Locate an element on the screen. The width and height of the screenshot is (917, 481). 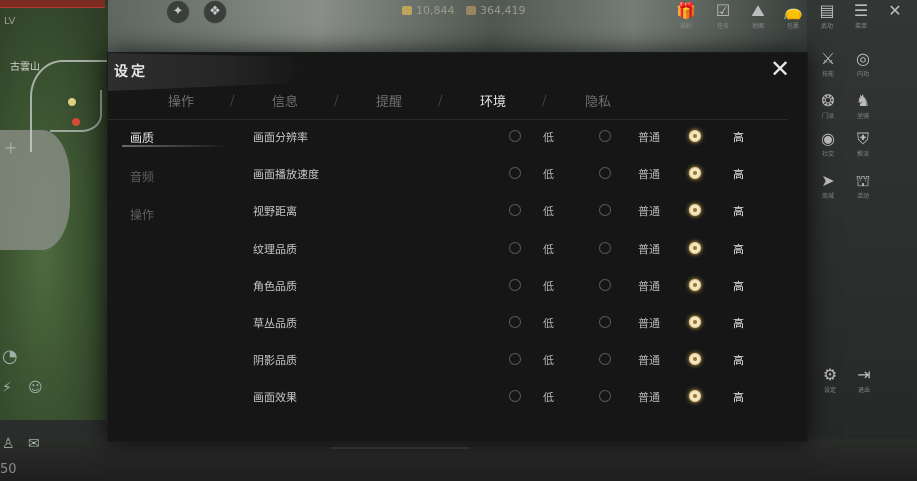
chat-icon: ✉ is located at coordinates (34, 444).